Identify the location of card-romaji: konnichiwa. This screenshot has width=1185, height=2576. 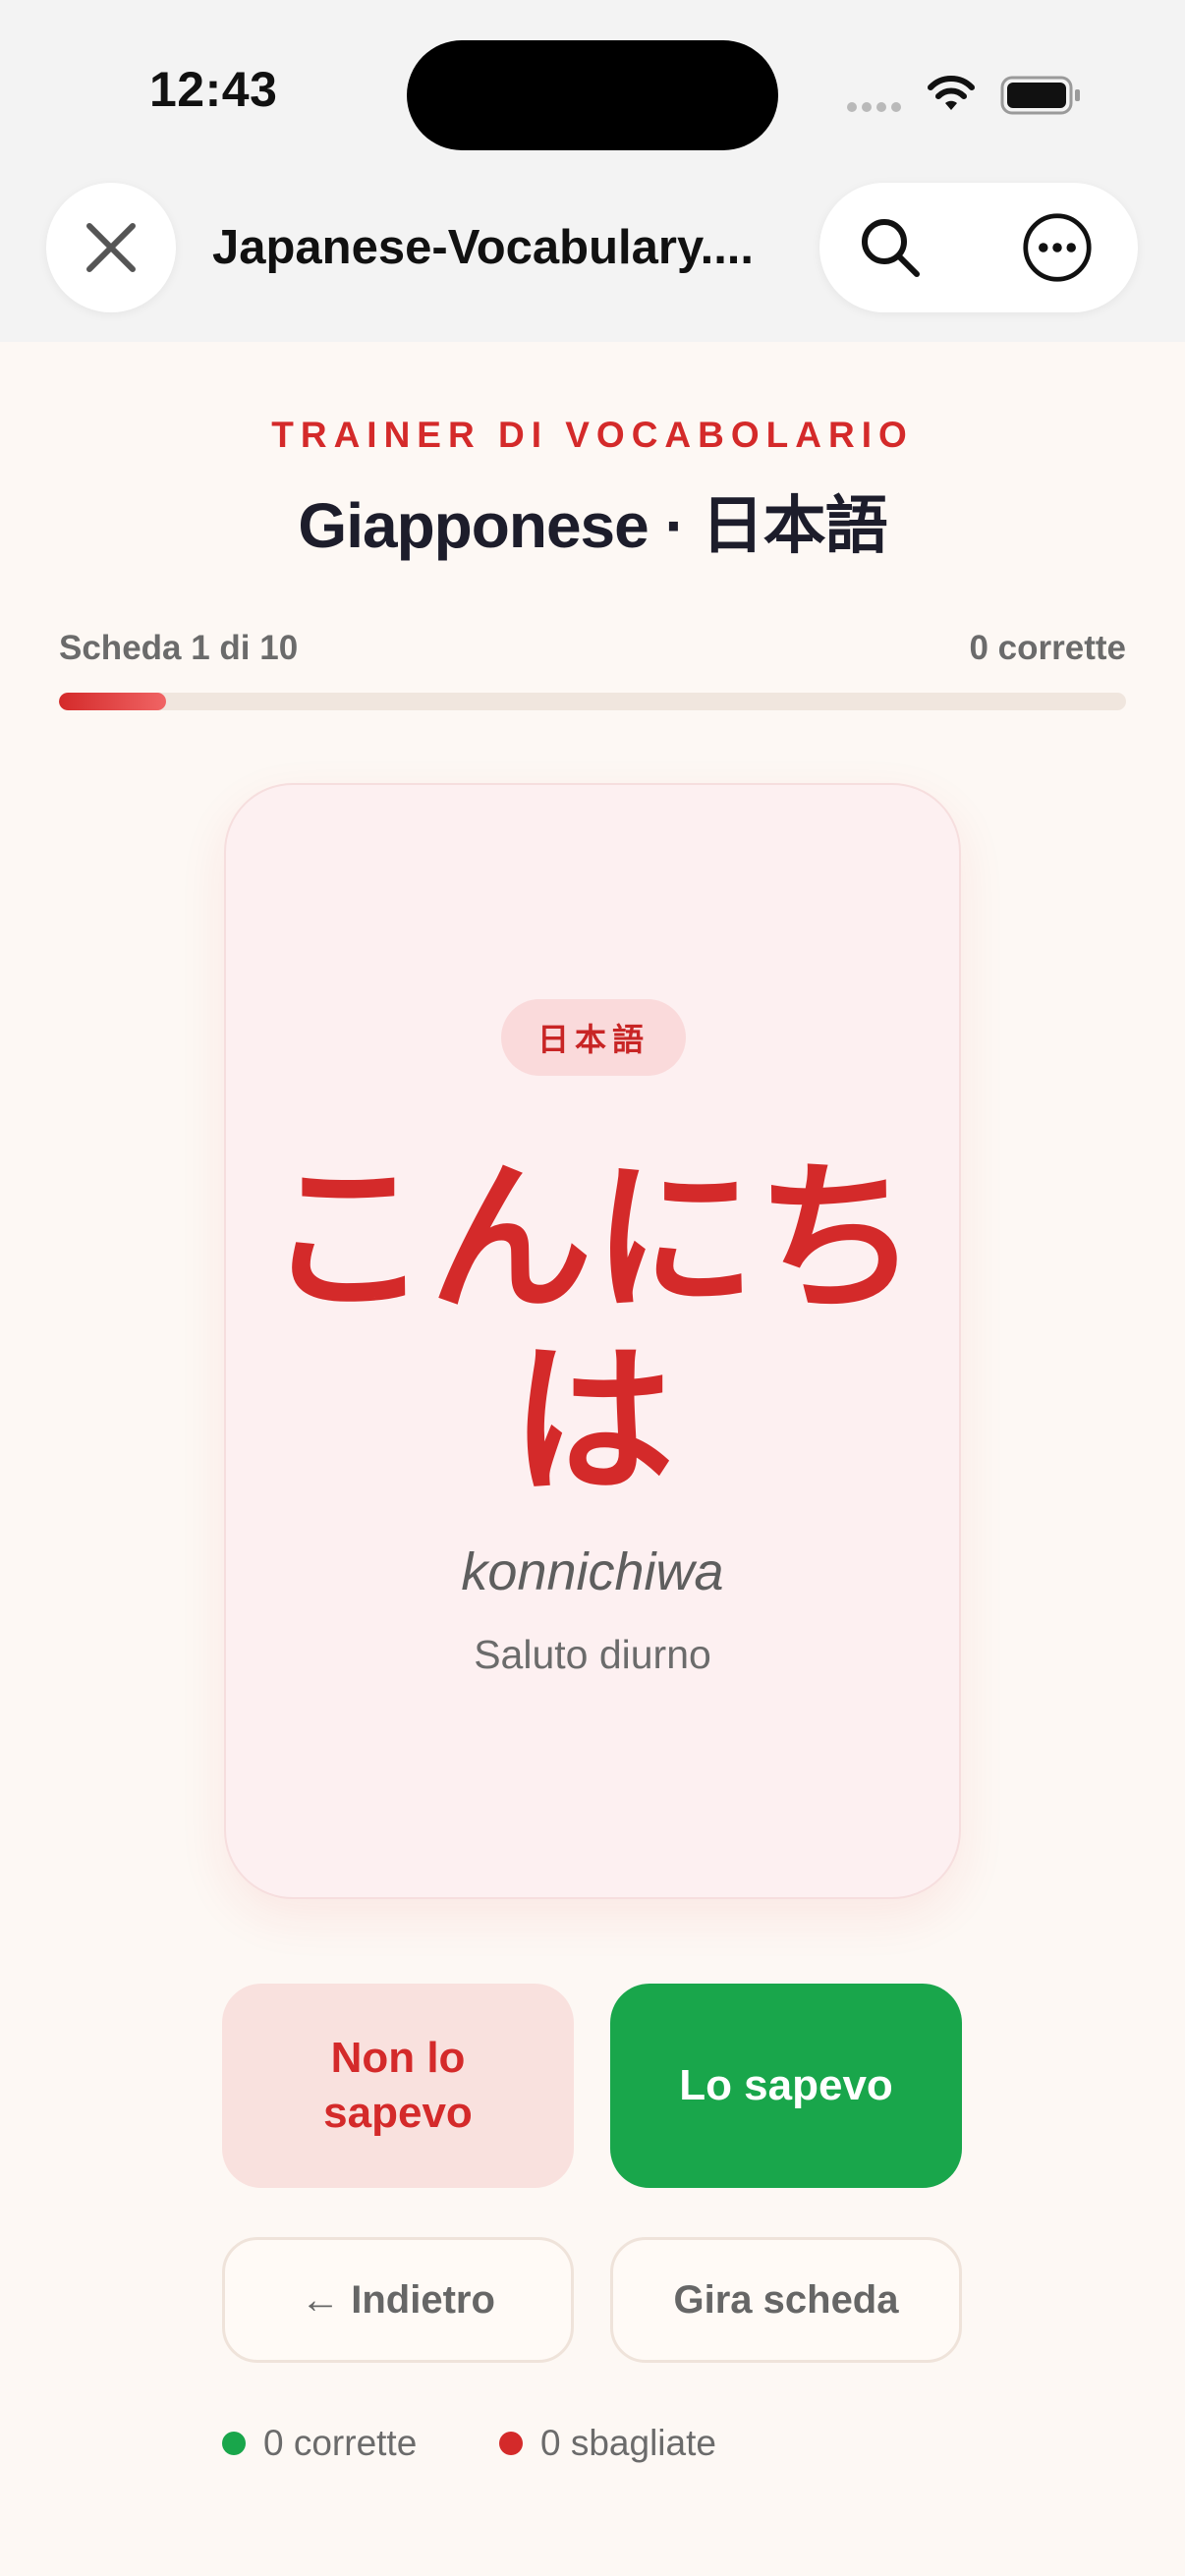
(592, 1571).